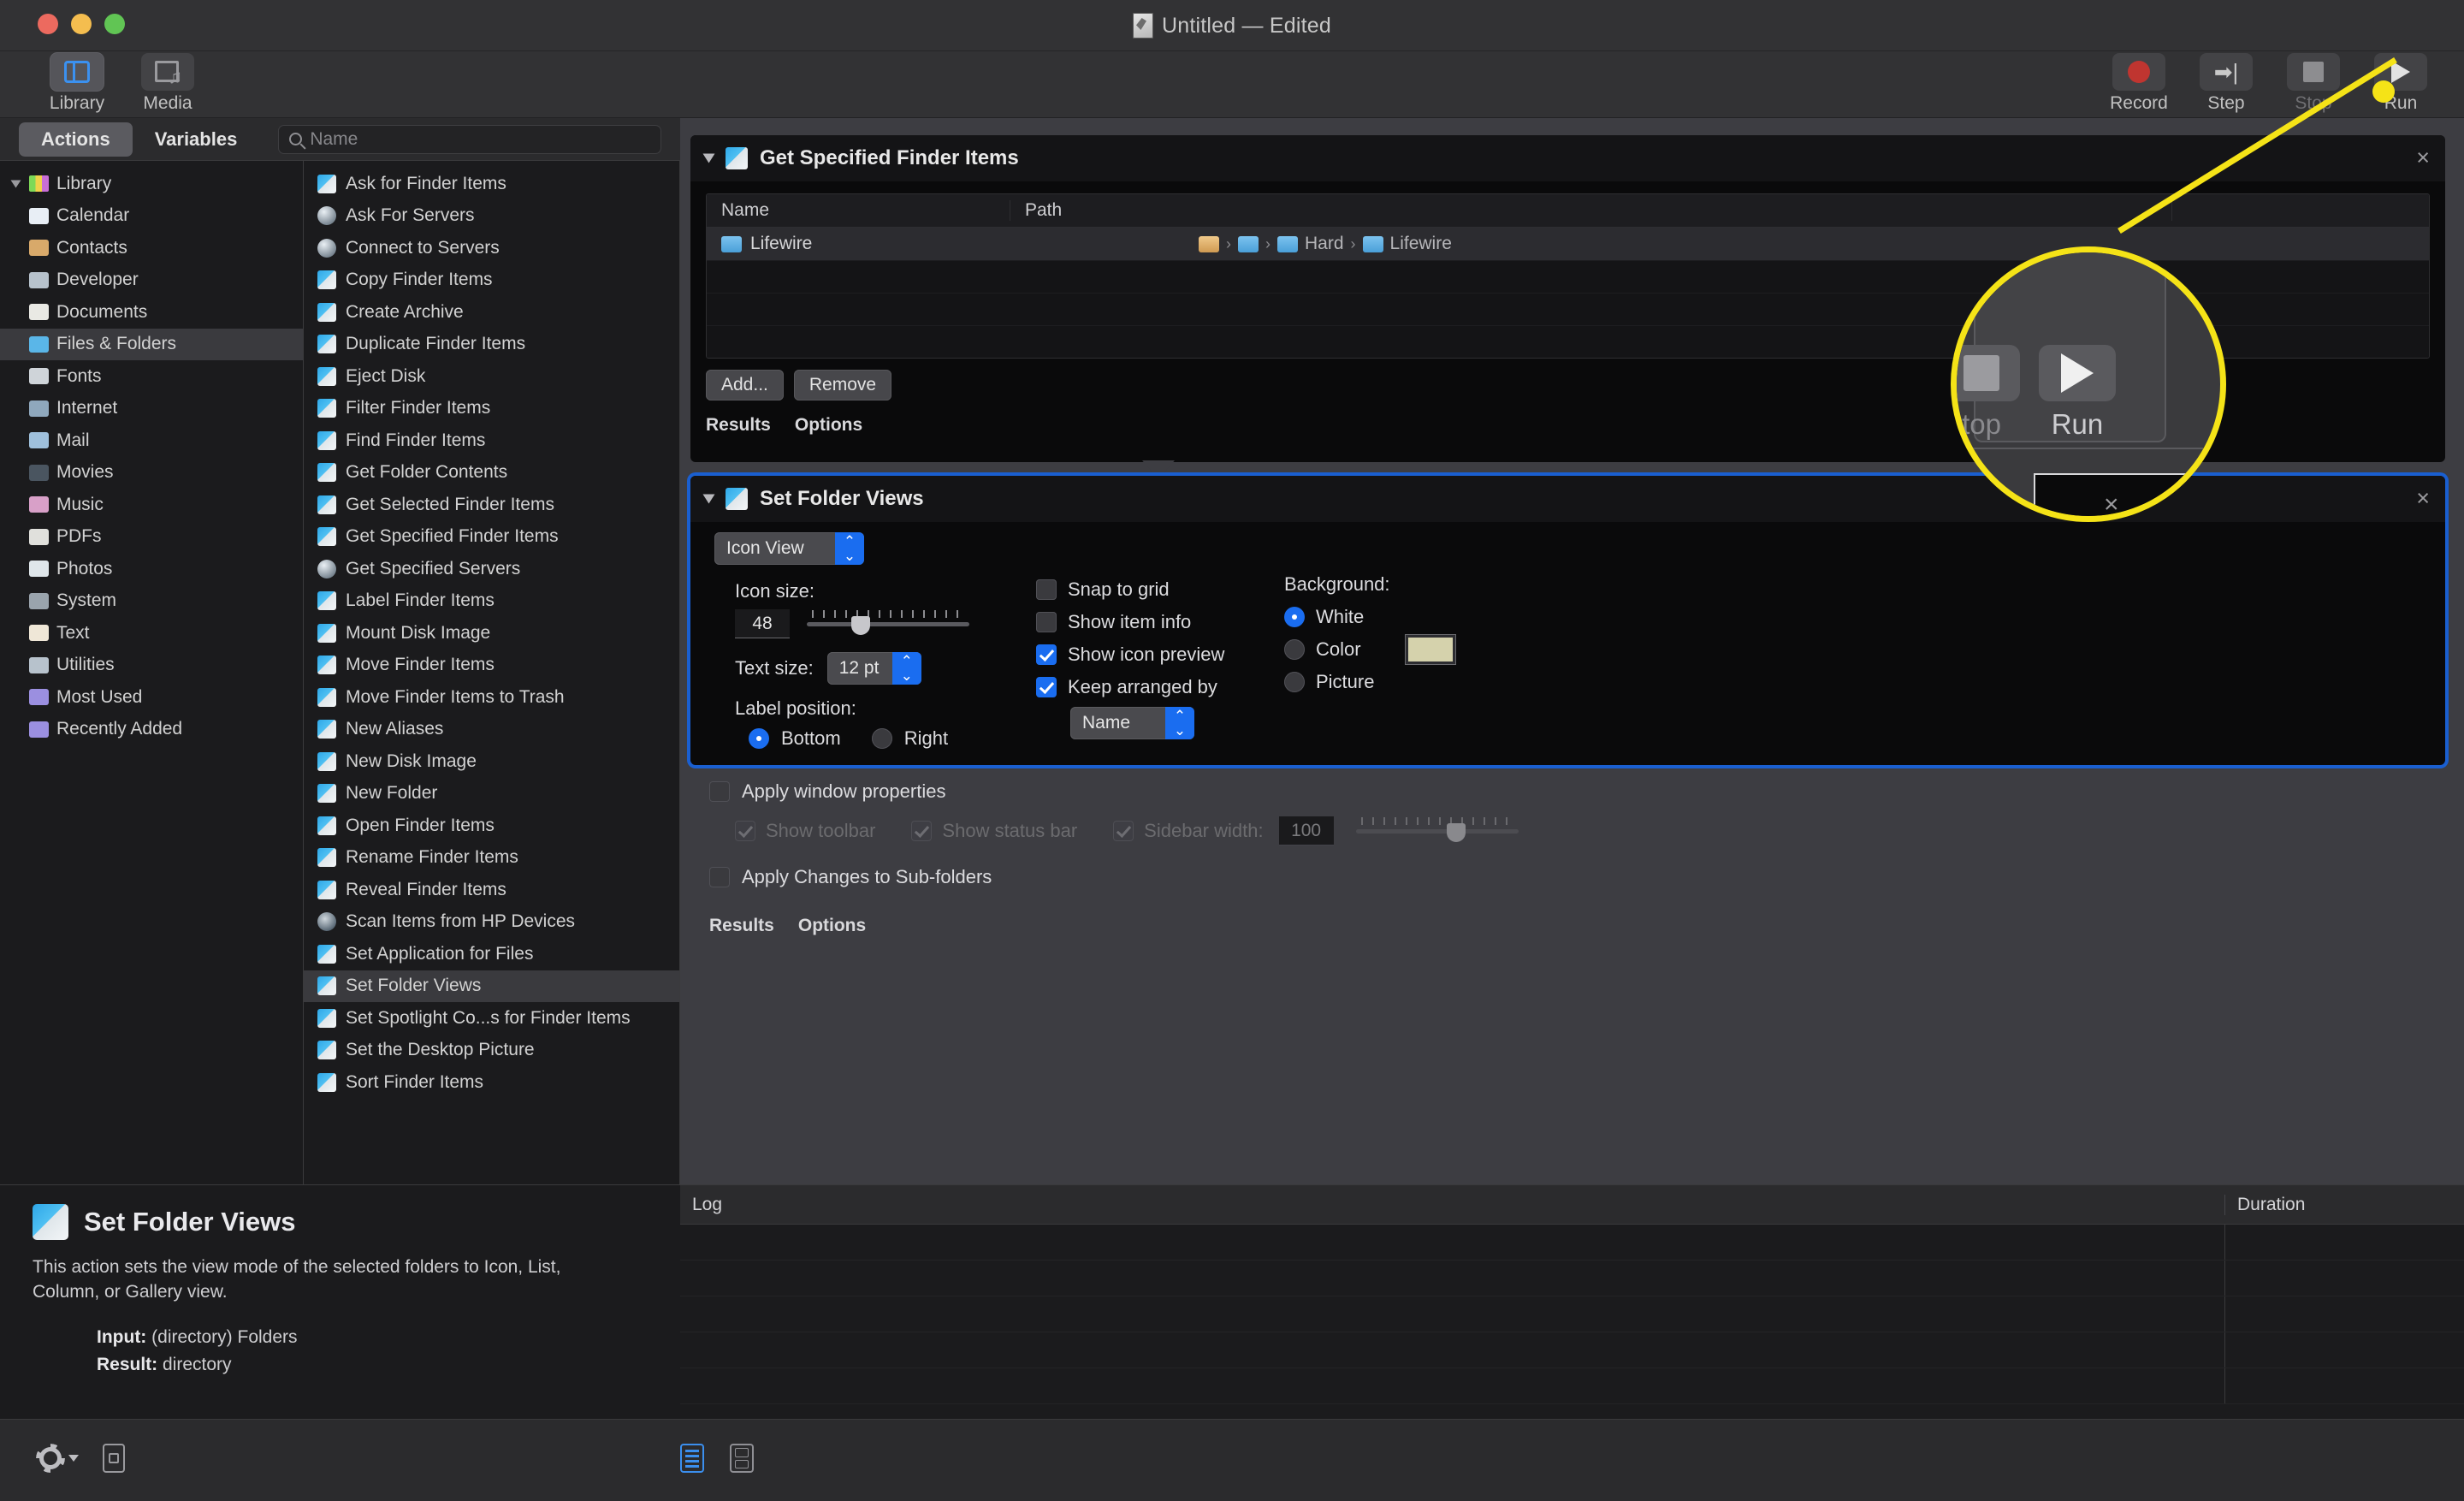  What do you see at coordinates (873, 668) in the screenshot?
I see `text-size-dropdown: 12 pt ⌃ ⌄` at bounding box center [873, 668].